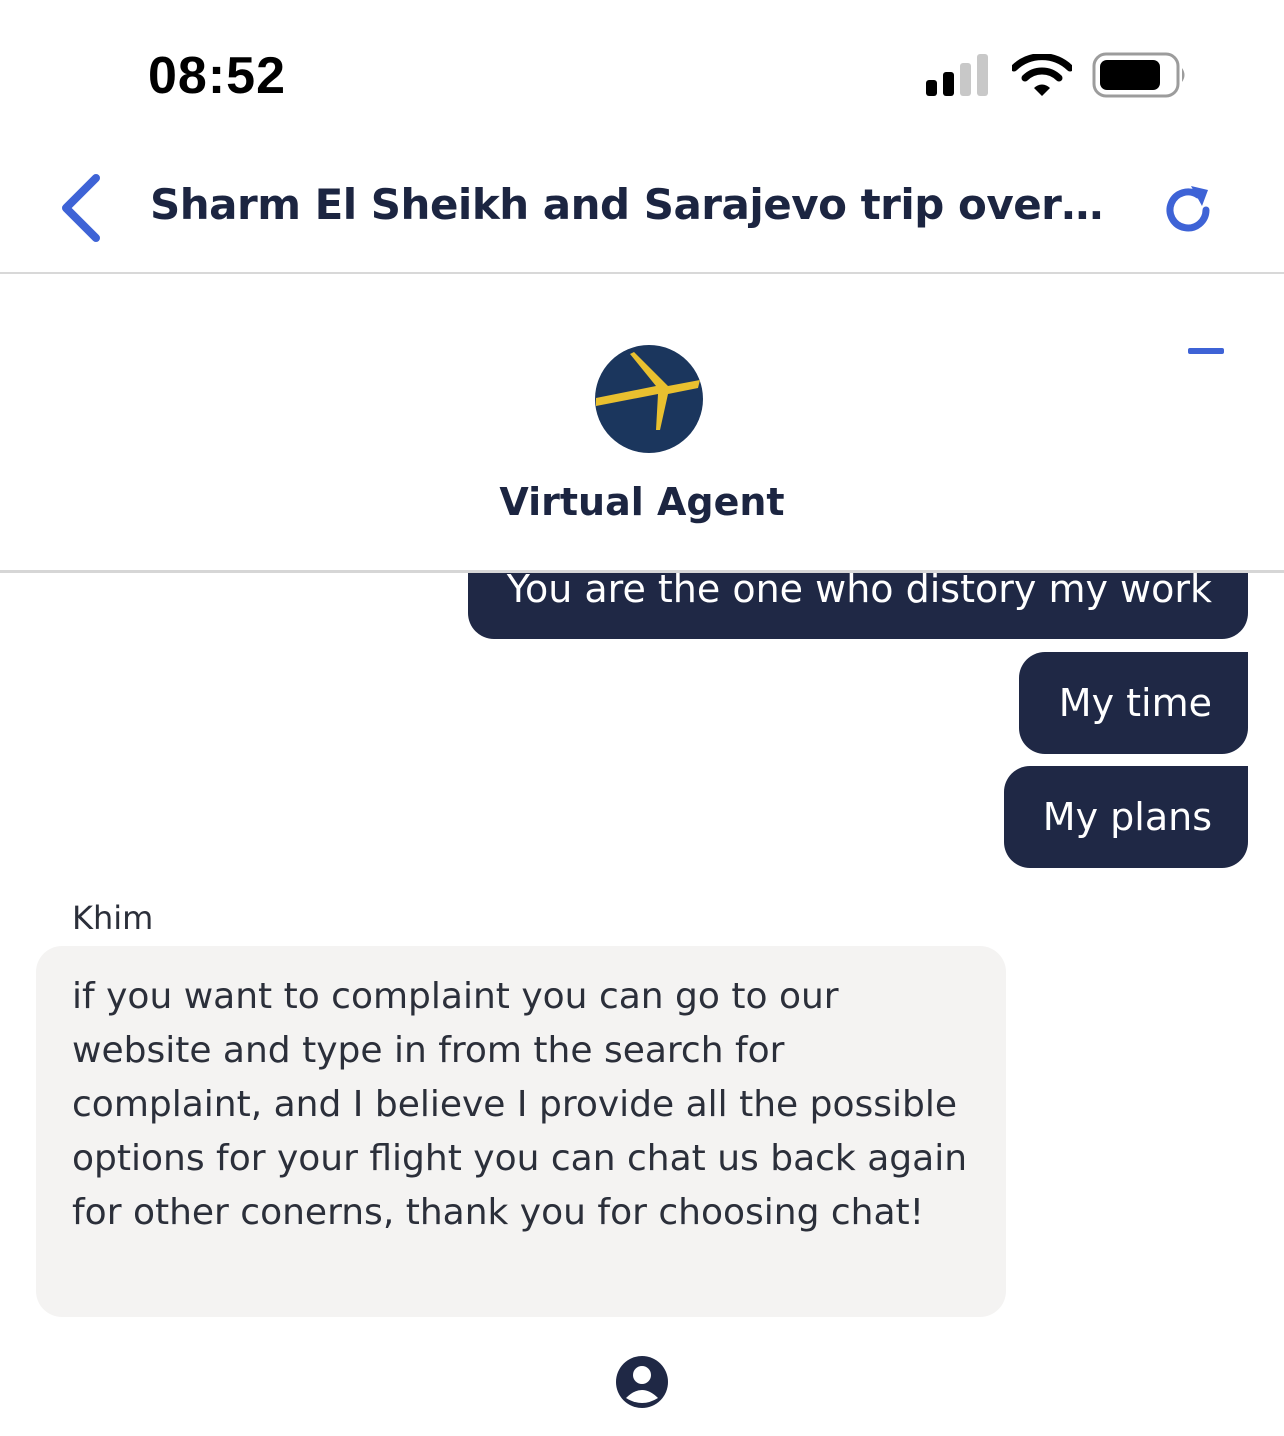 The image size is (1284, 1436). I want to click on user-message-text: My plans, so click(1127, 817).